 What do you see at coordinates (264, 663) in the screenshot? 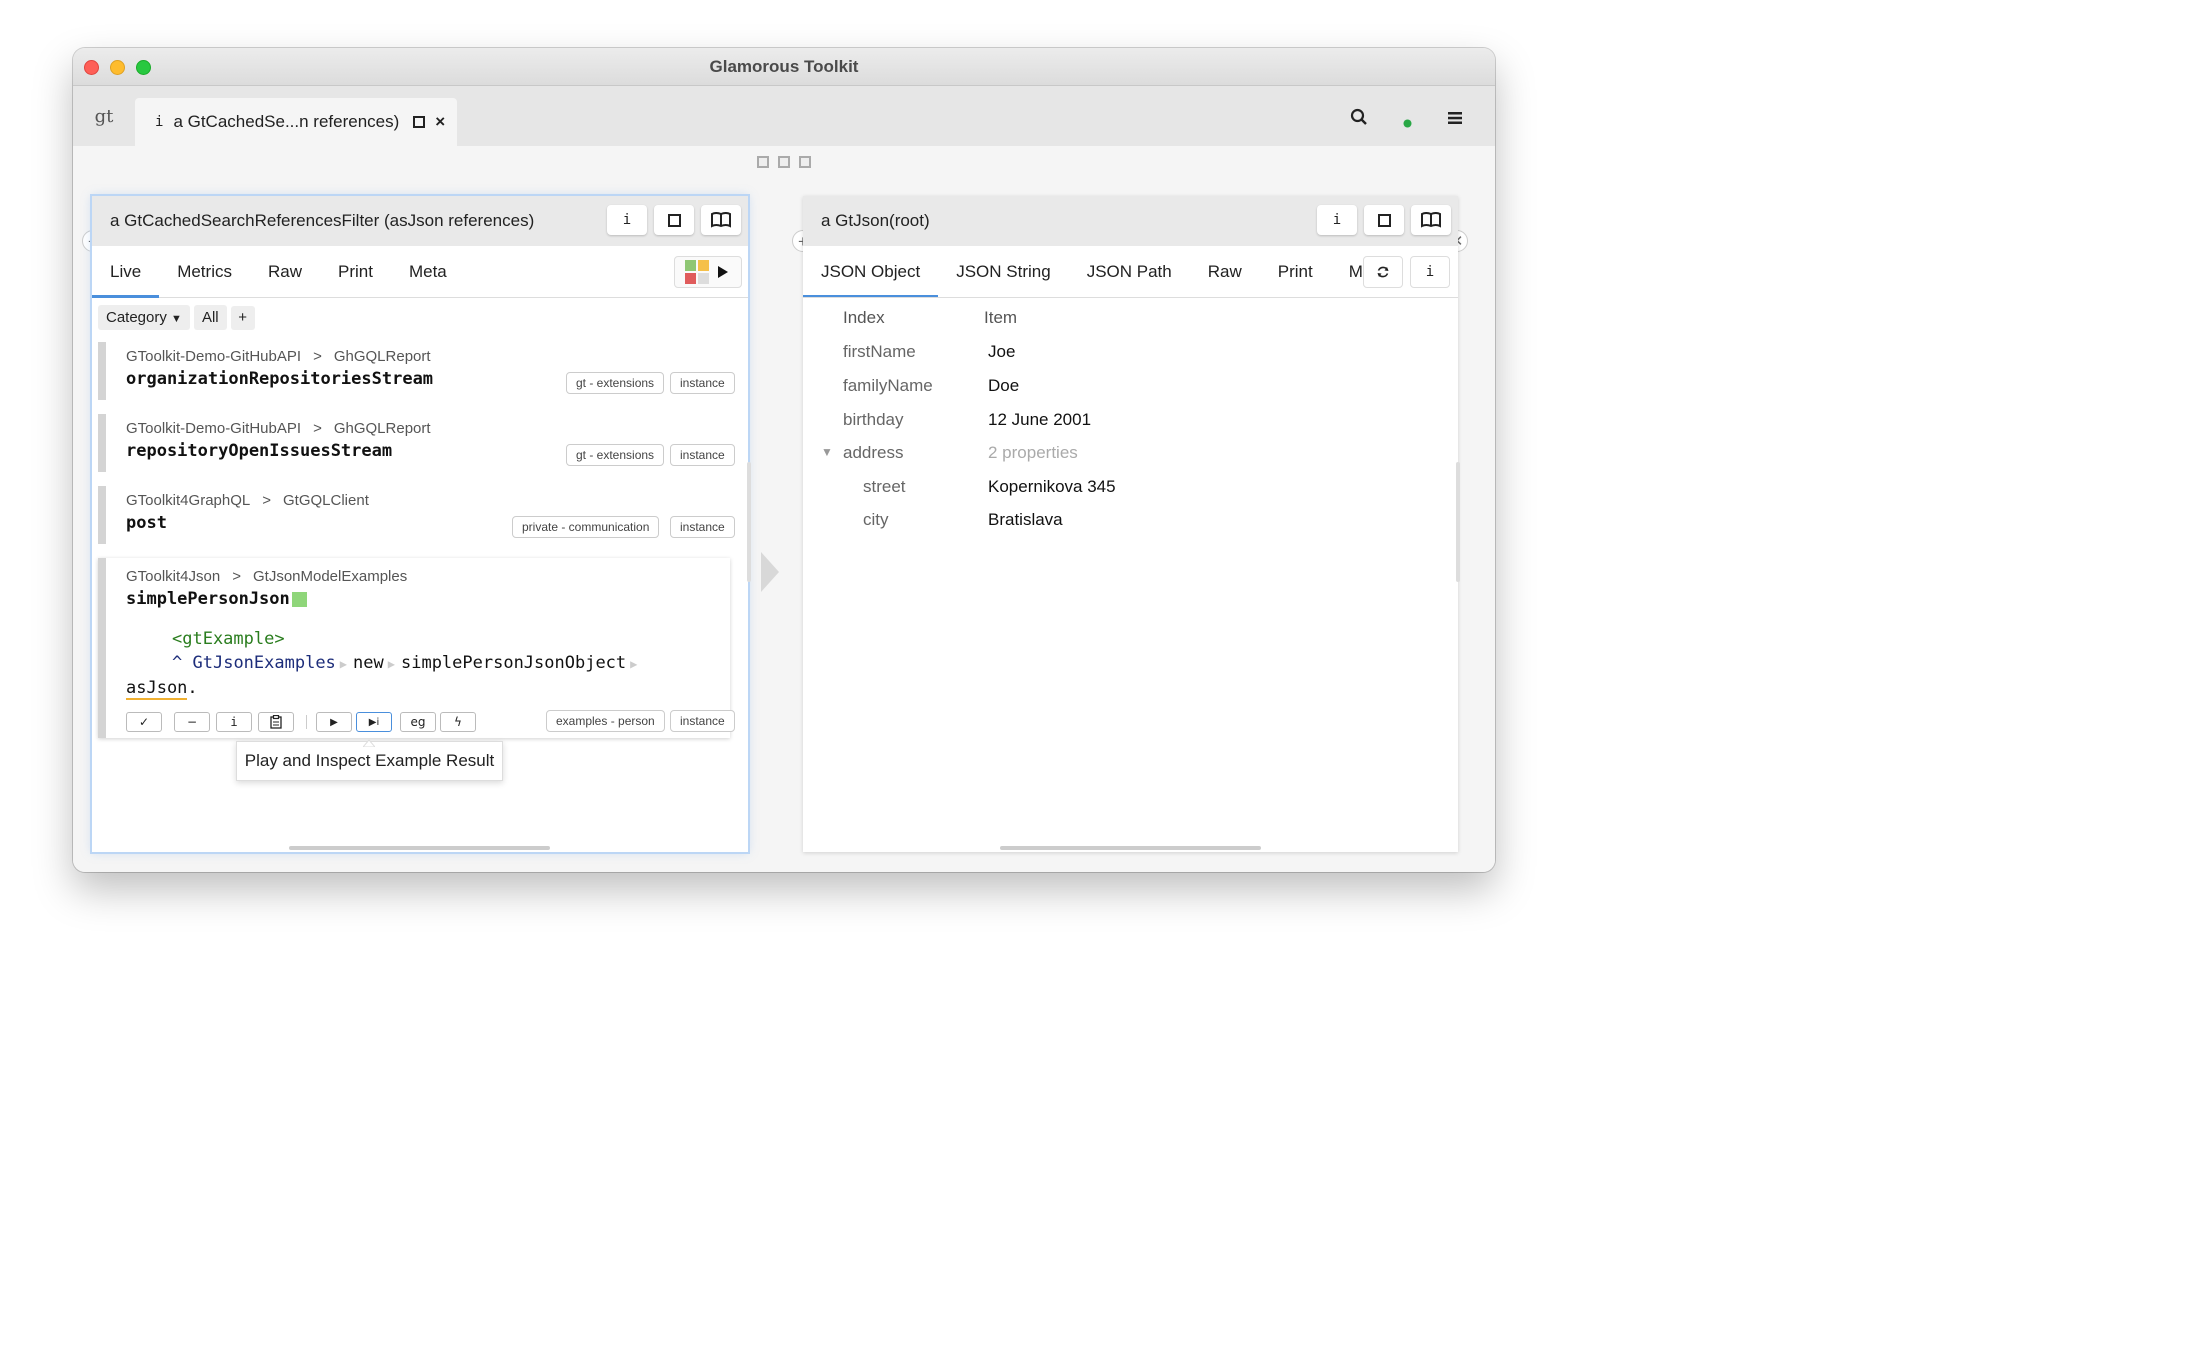
I see `class-reference: GtJsonExamples` at bounding box center [264, 663].